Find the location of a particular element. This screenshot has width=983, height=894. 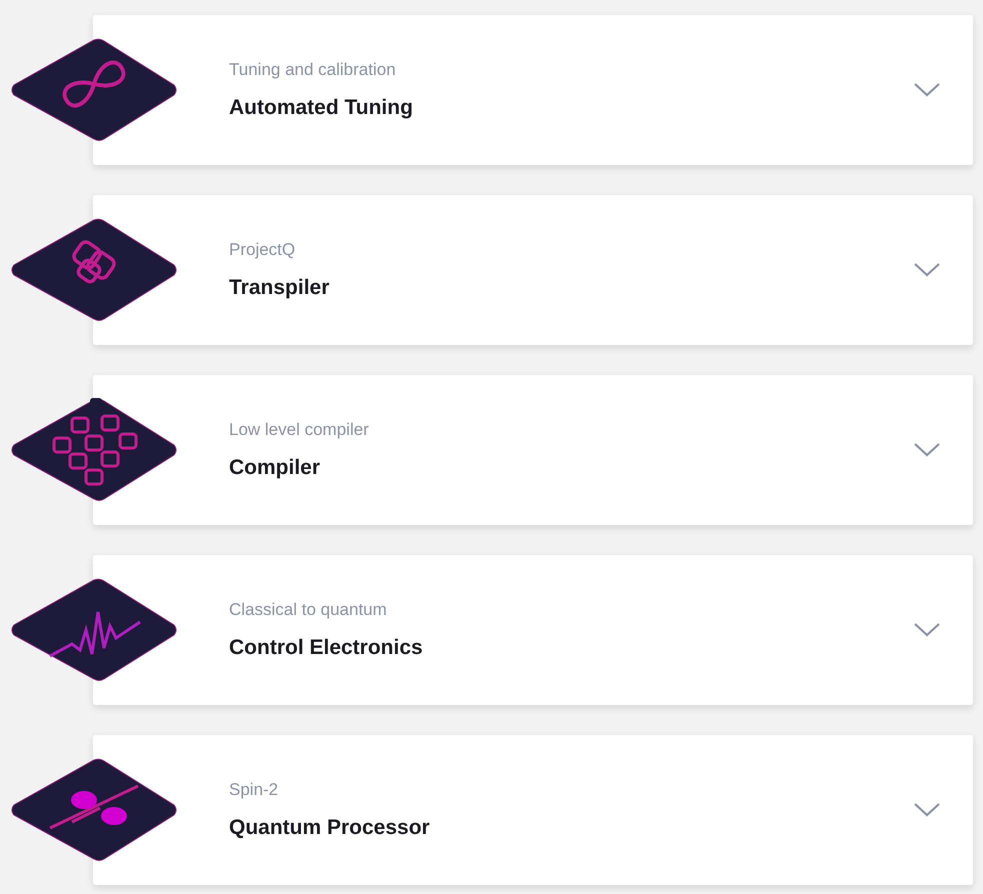

item-subtitle: Classical to quantum is located at coordinates (308, 609).